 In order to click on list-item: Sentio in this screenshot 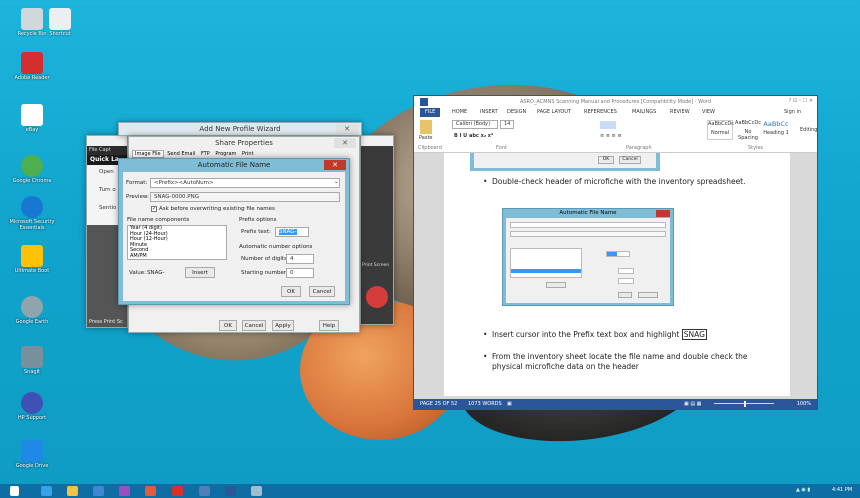, I will do `click(107, 208)`.